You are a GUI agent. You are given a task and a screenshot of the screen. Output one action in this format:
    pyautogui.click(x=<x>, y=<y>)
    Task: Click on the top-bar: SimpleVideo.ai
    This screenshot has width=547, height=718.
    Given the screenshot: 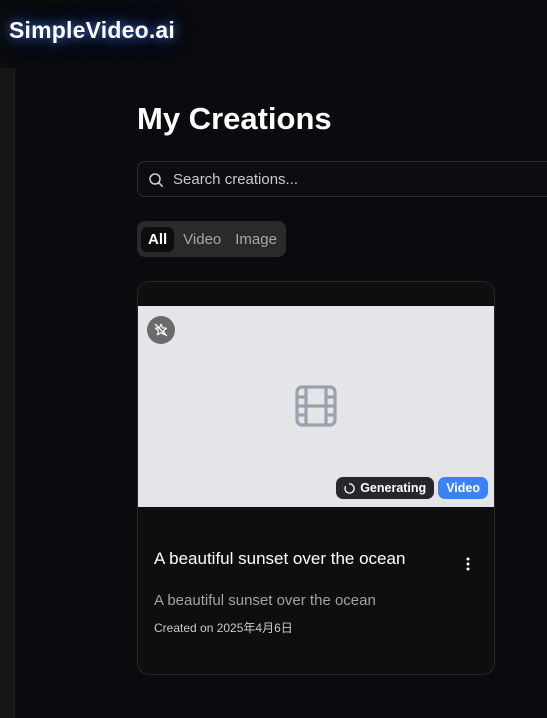 What is the action you would take?
    pyautogui.click(x=273, y=34)
    